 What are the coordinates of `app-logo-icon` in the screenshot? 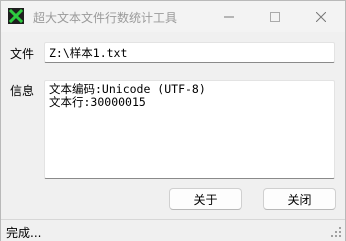 It's located at (16, 16).